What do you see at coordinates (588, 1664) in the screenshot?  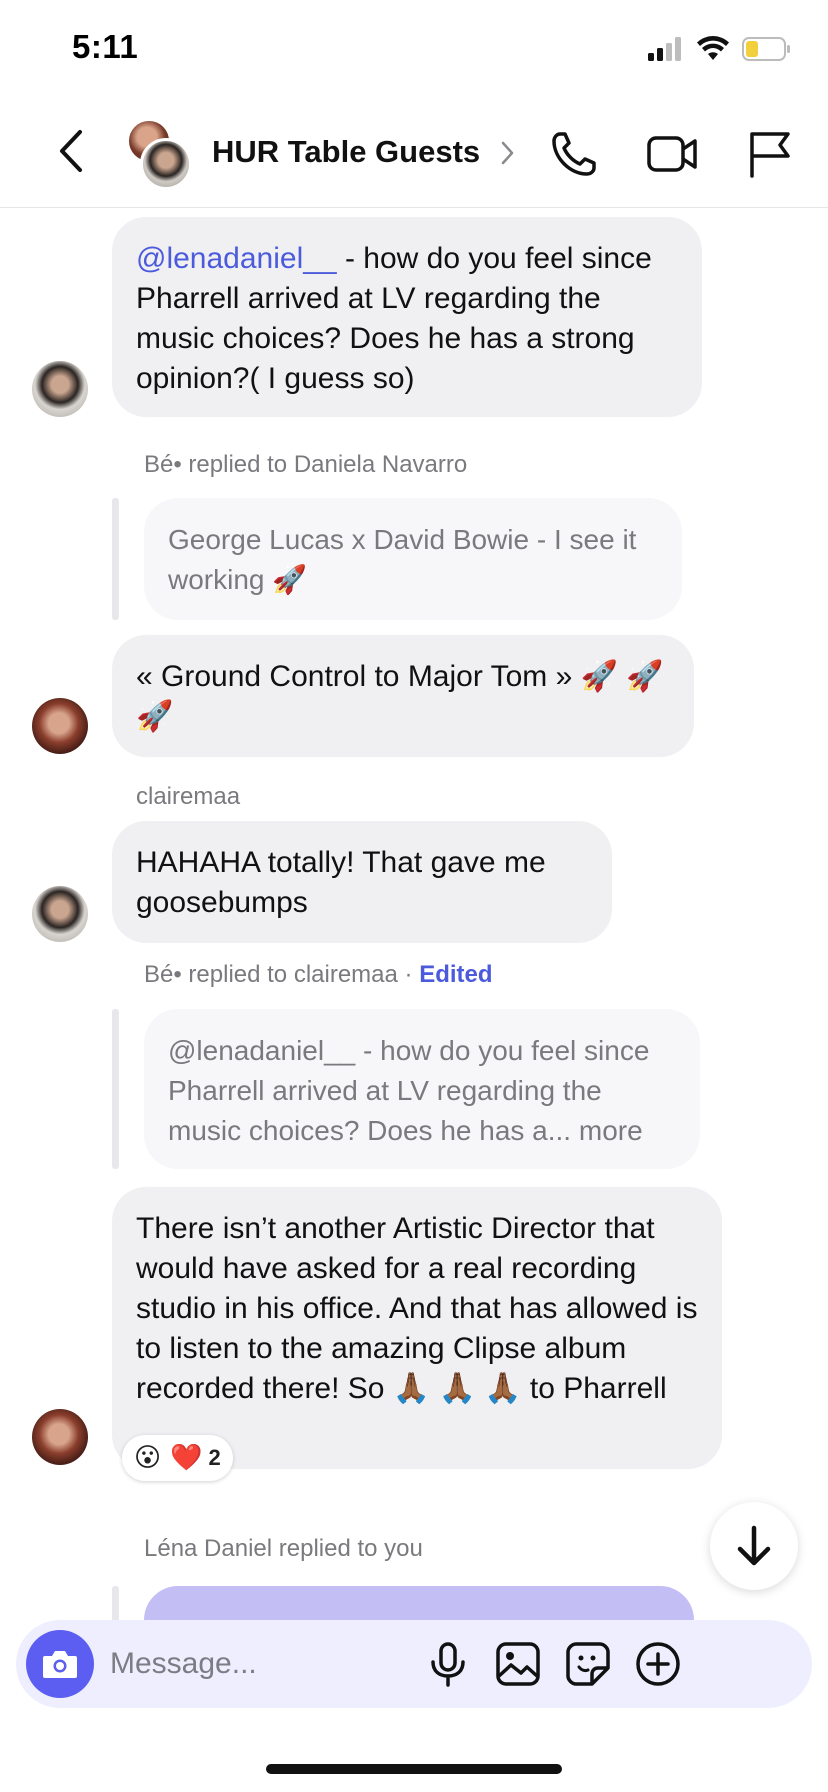 I see `sticker-icon` at bounding box center [588, 1664].